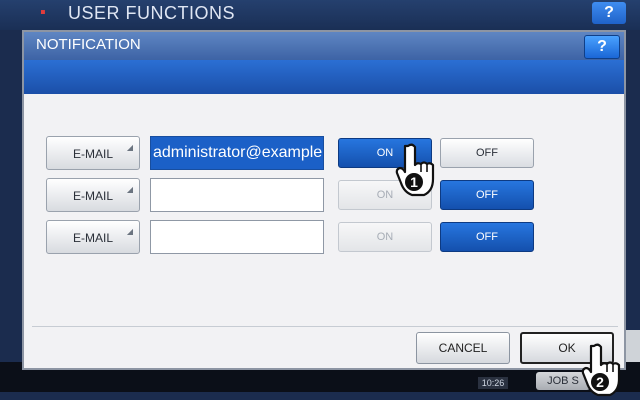  I want to click on callout-number-2: 2, so click(600, 382).